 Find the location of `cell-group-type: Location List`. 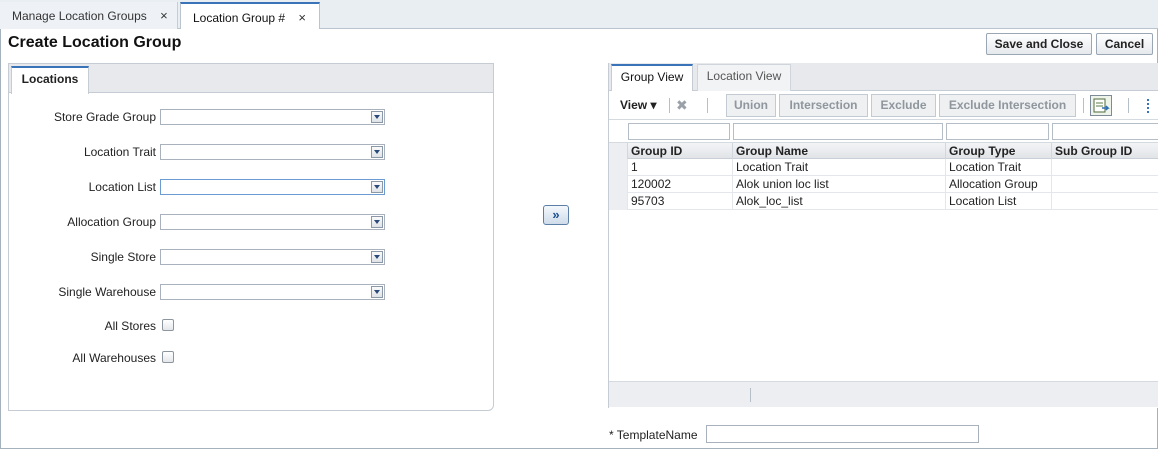

cell-group-type: Location List is located at coordinates (998, 201).